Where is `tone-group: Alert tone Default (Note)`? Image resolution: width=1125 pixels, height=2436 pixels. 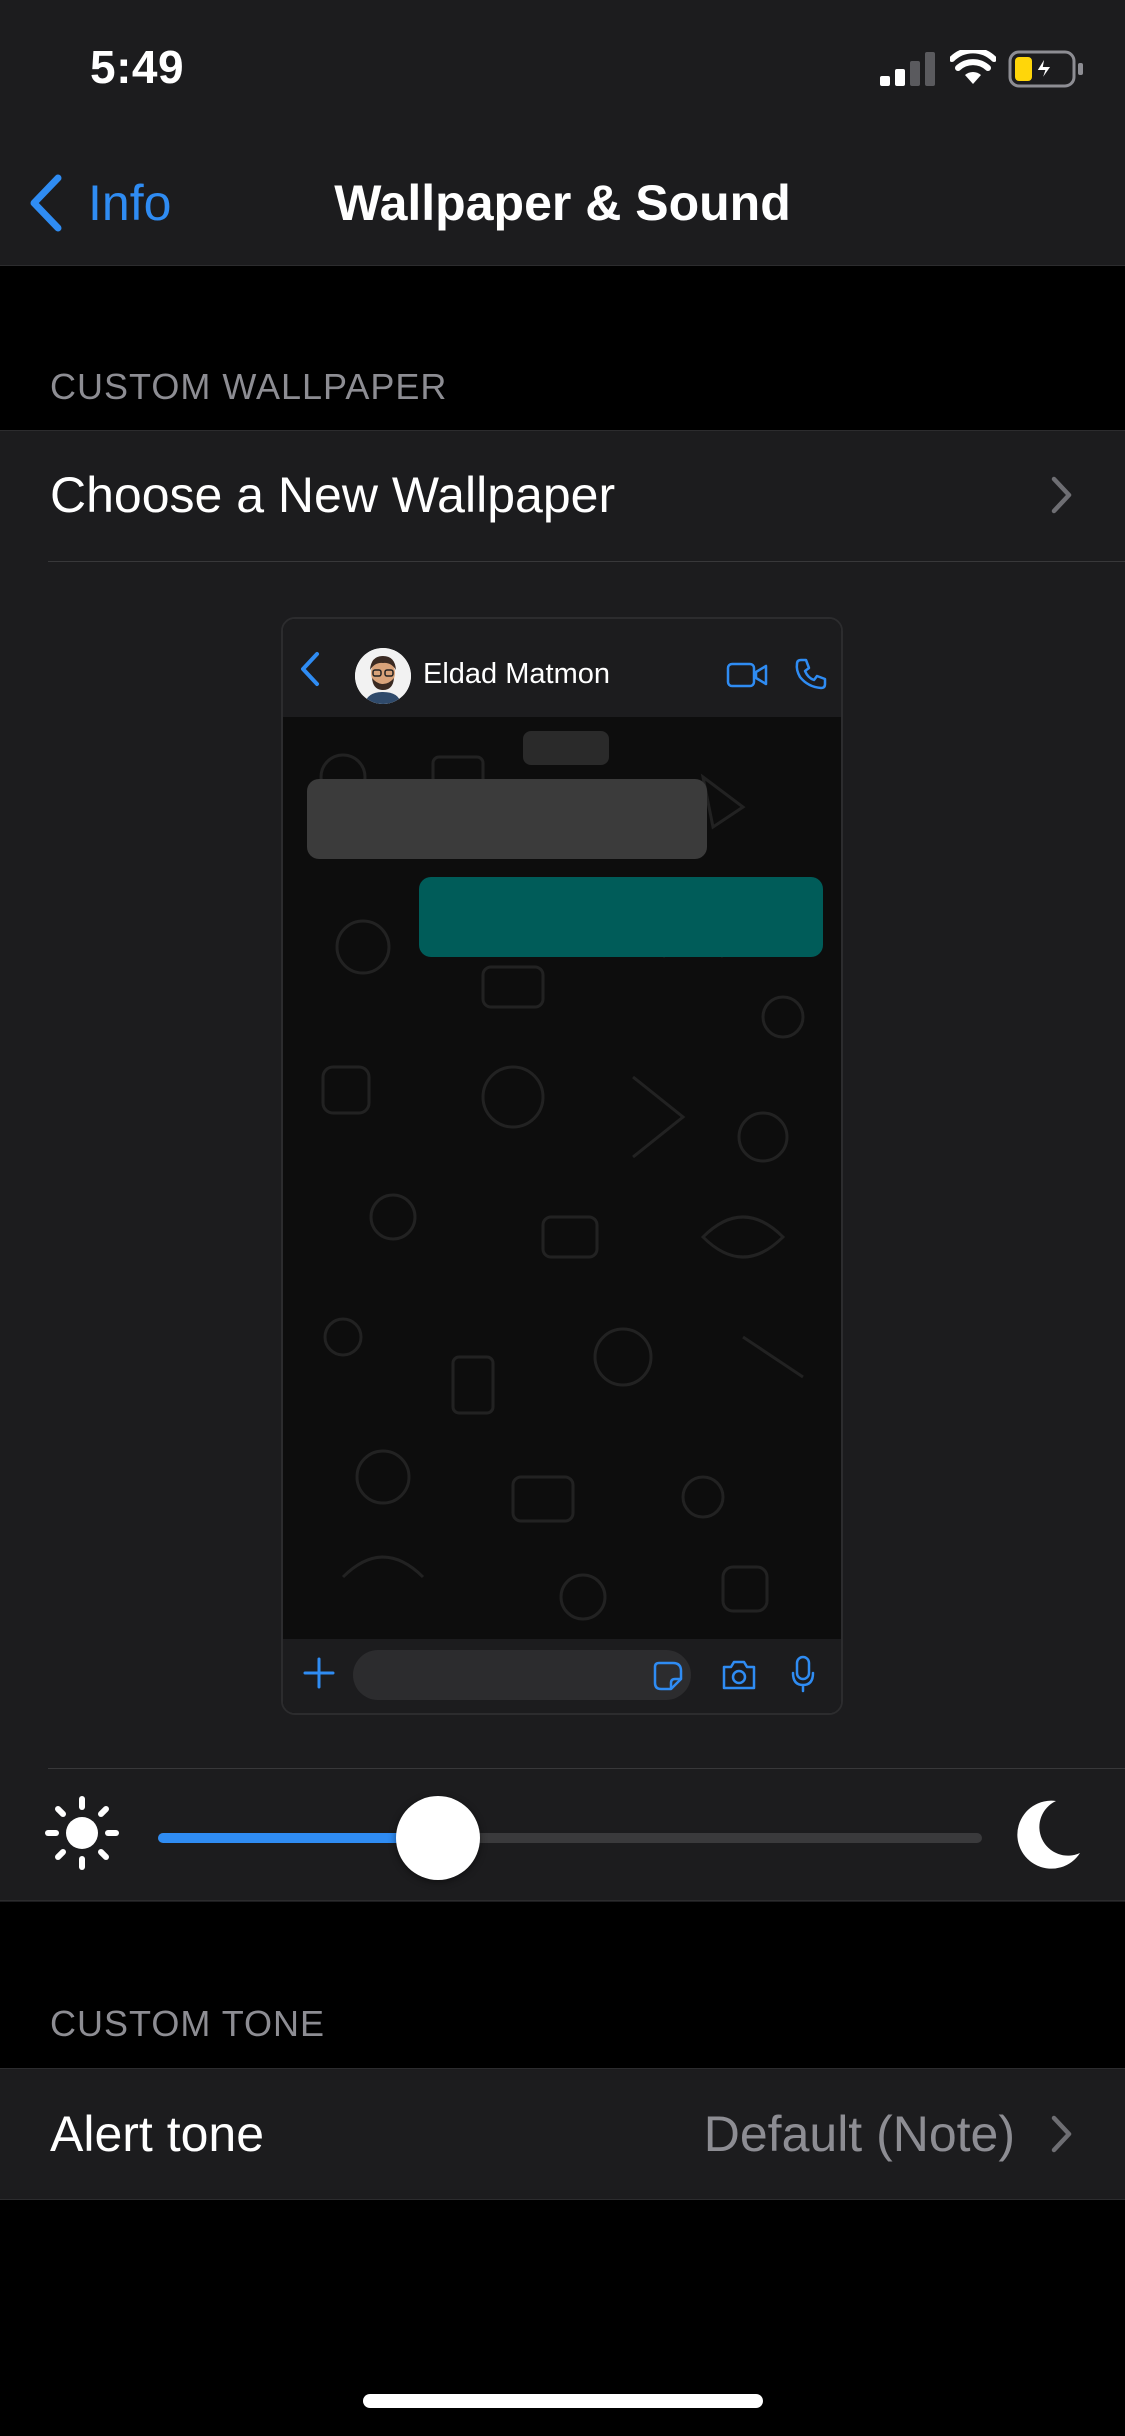
tone-group: Alert tone Default (Note) is located at coordinates (562, 2134).